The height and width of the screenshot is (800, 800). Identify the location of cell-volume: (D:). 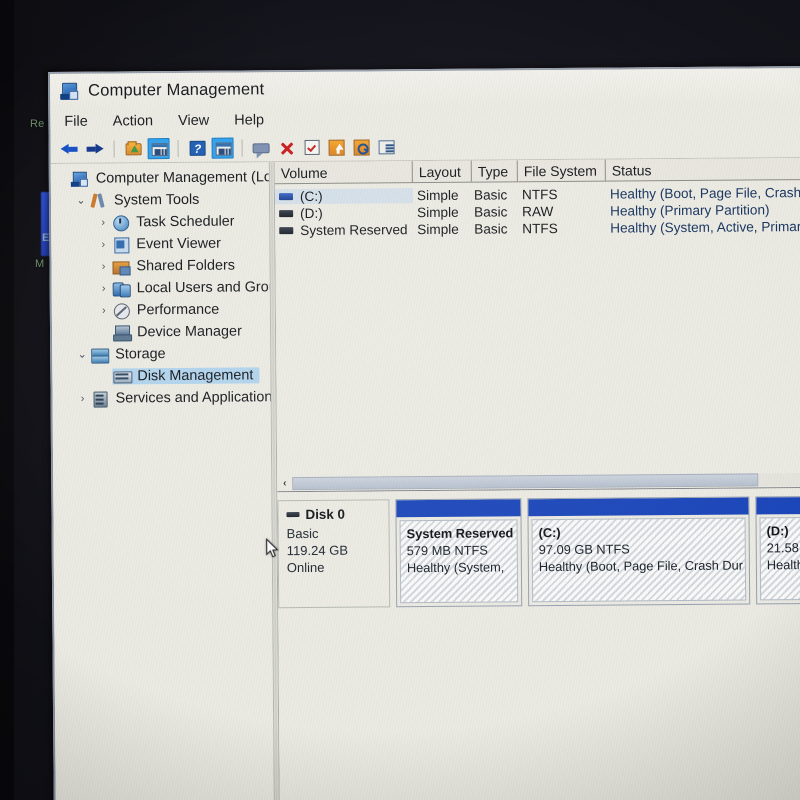
(311, 213).